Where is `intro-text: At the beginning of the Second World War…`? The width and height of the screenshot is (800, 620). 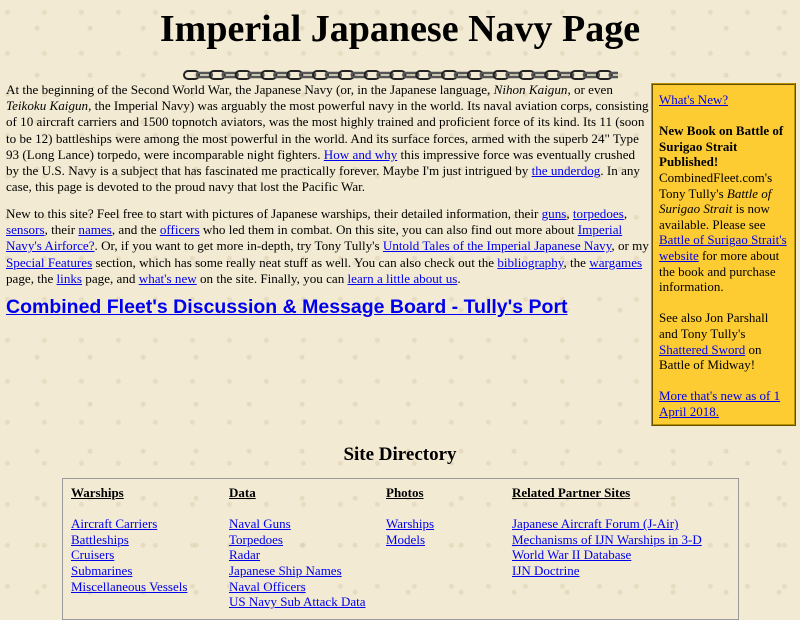 intro-text: At the beginning of the Second World War… is located at coordinates (250, 89).